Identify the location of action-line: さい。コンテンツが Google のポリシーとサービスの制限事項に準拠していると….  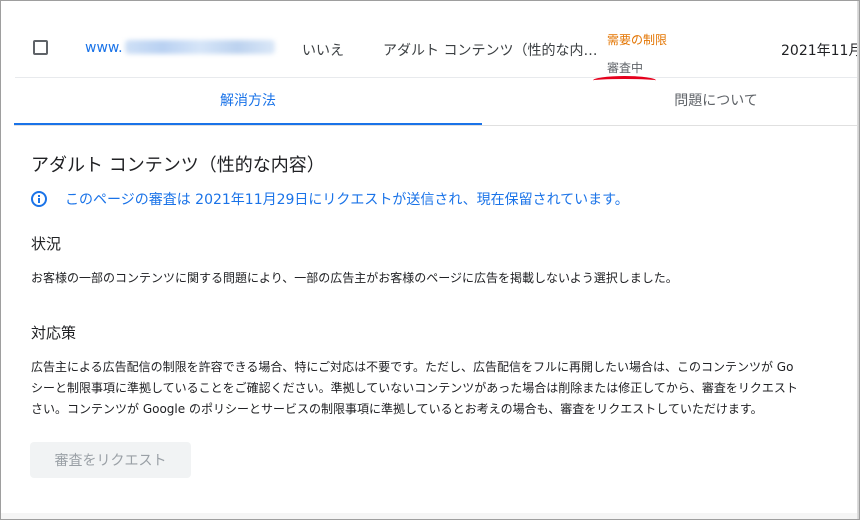
(397, 409).